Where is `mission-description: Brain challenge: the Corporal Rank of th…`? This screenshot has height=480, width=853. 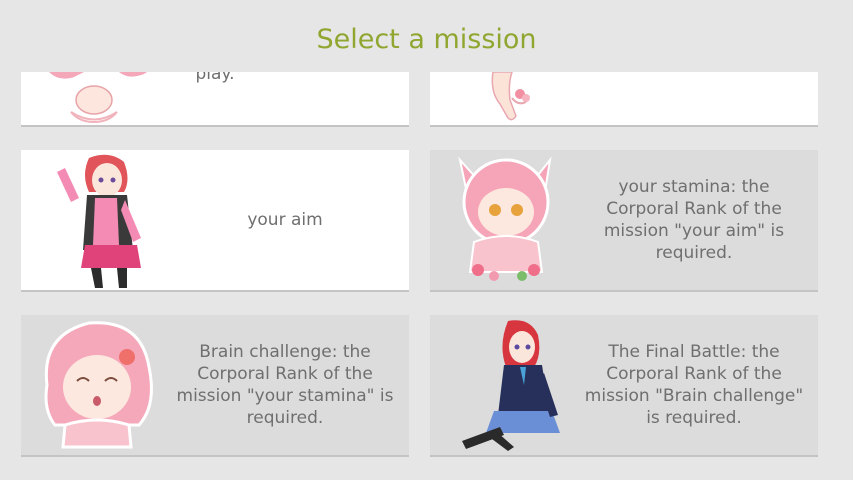 mission-description: Brain challenge: the Corporal Rank of th… is located at coordinates (285, 385).